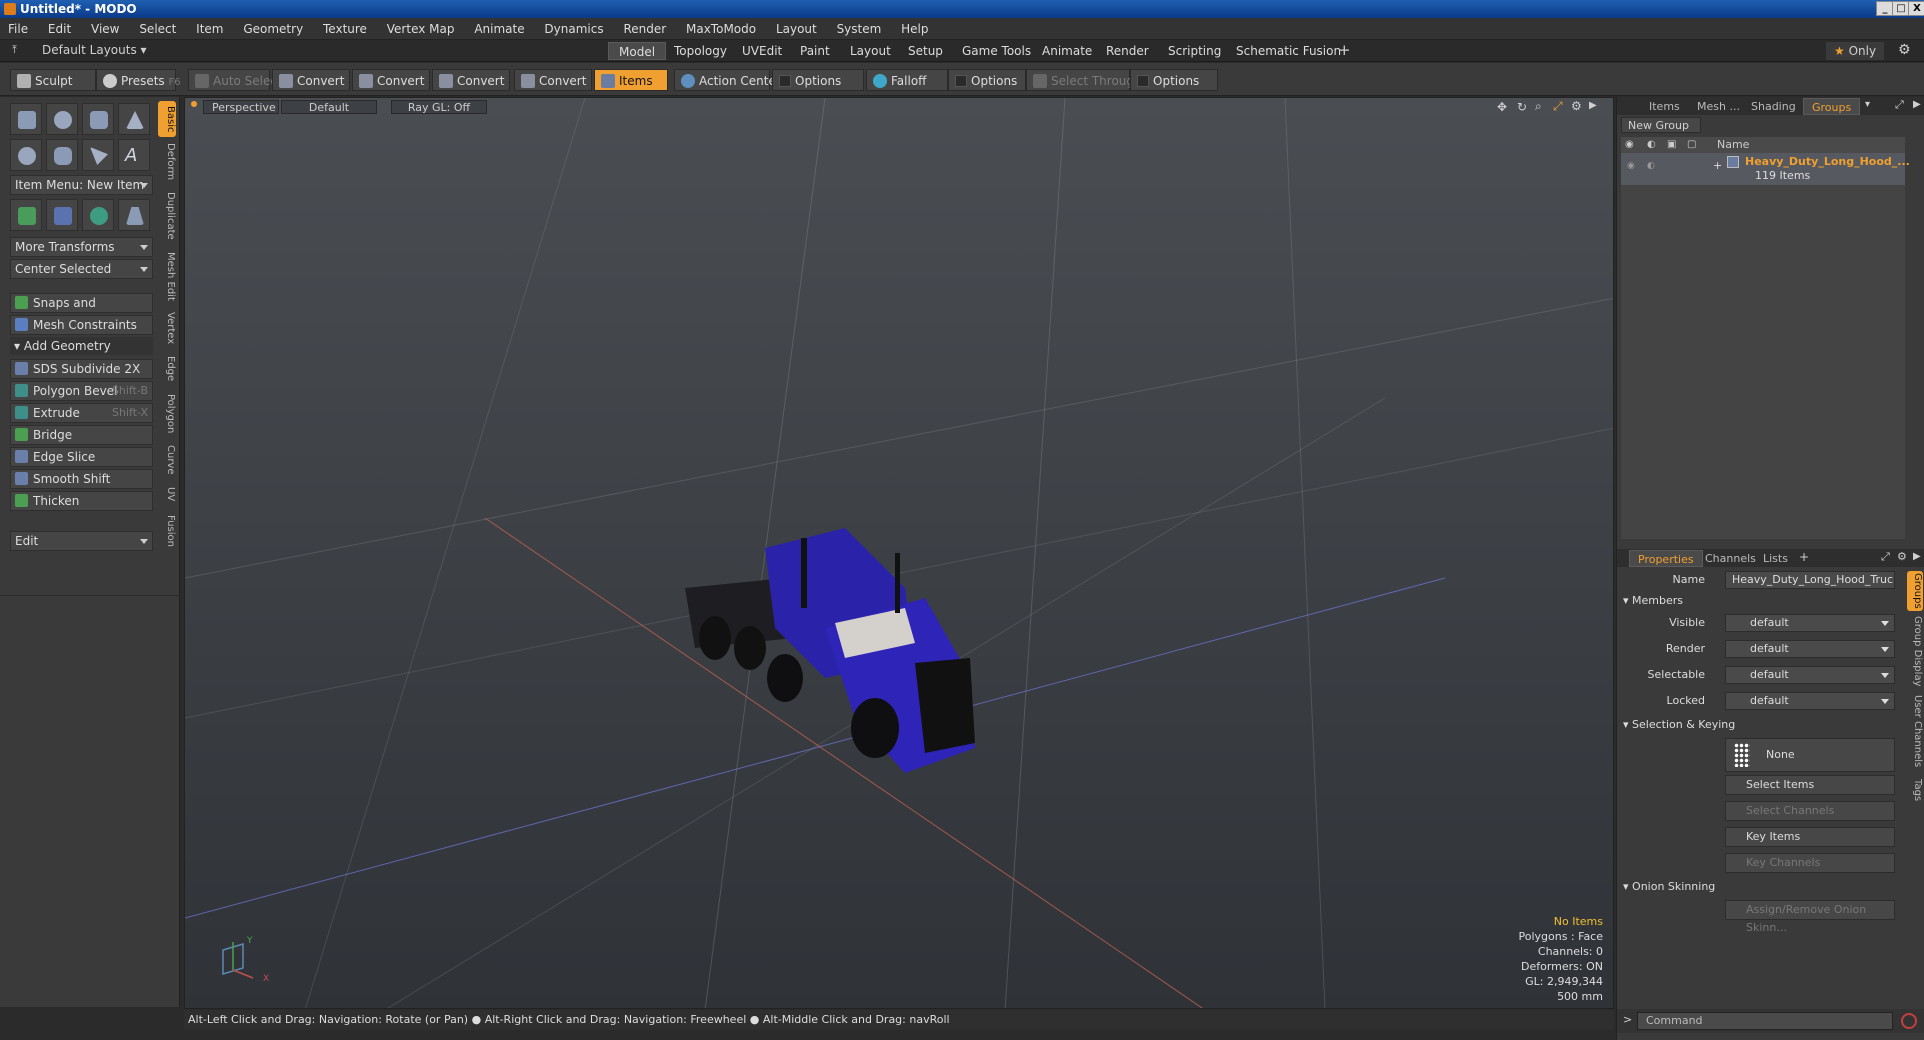 The image size is (1924, 1040). What do you see at coordinates (1084, 80) in the screenshot?
I see `select-through-button: Select Through` at bounding box center [1084, 80].